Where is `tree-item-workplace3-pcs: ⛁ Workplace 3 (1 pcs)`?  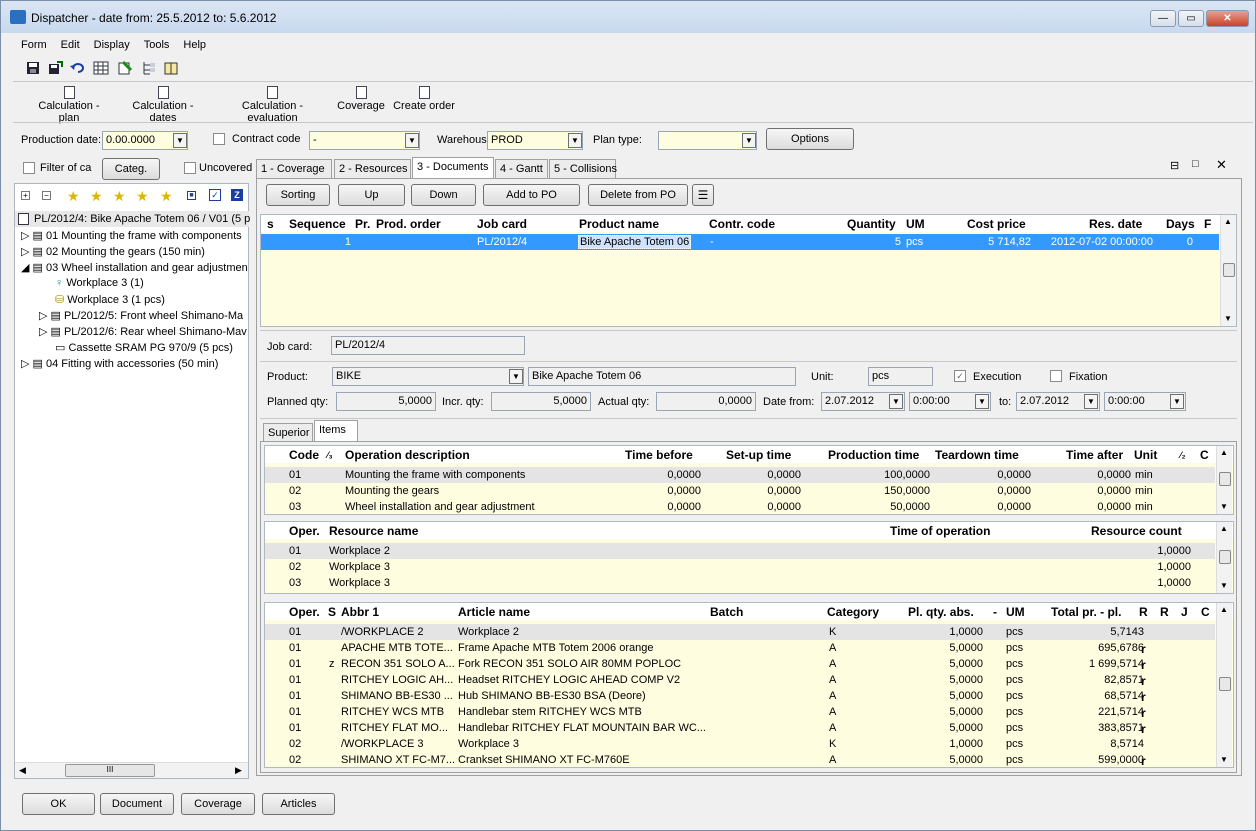
tree-item-workplace3-pcs: ⛁ Workplace 3 (1 pcs) is located at coordinates (110, 299).